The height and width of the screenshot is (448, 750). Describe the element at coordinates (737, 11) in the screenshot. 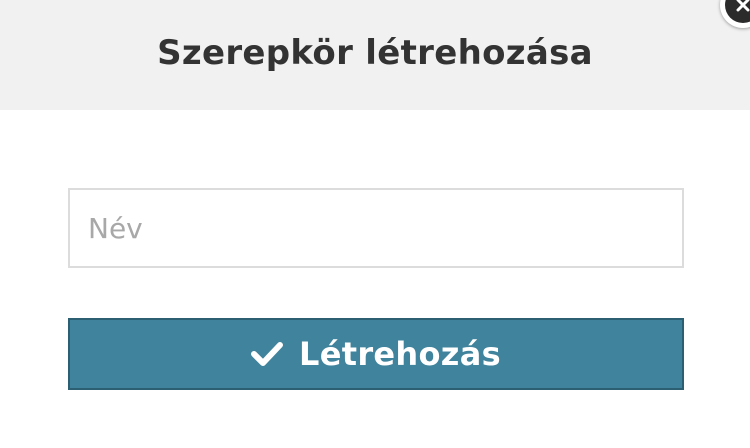

I see `close-icon` at that location.